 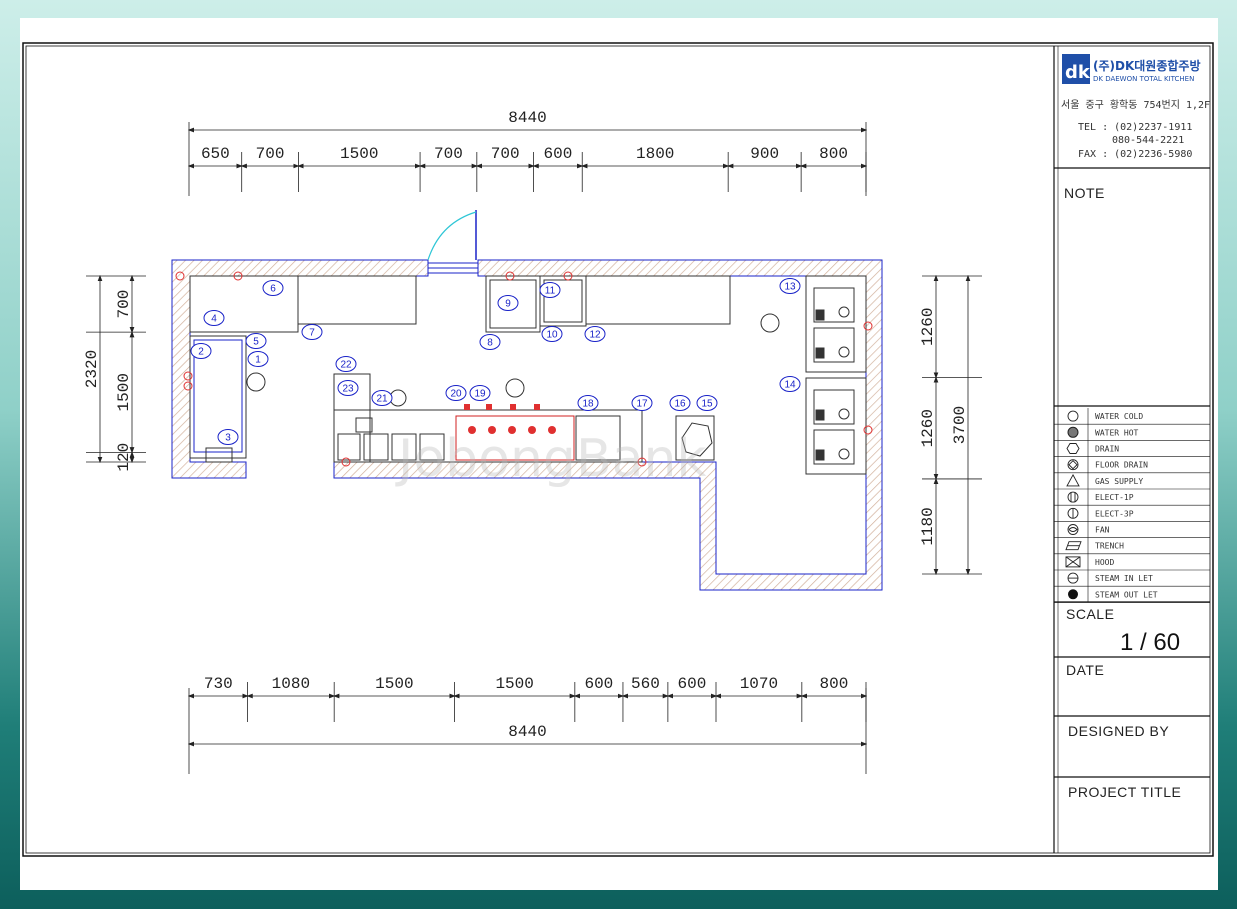 I want to click on top-dimension-chain-segment: 600, so click(x=557, y=154).